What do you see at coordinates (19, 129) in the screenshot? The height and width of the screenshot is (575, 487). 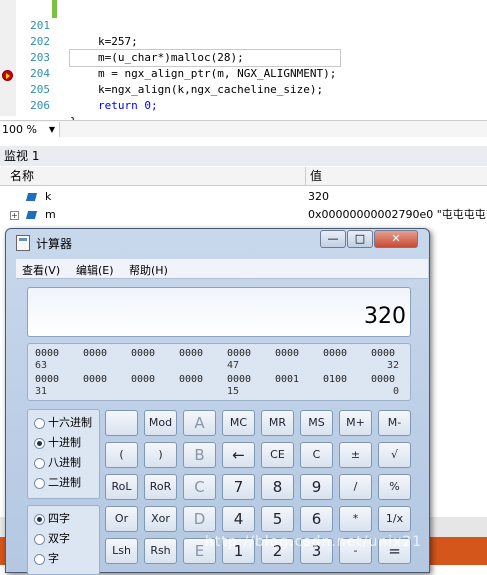 I see `zoom-value: 100 %` at bounding box center [19, 129].